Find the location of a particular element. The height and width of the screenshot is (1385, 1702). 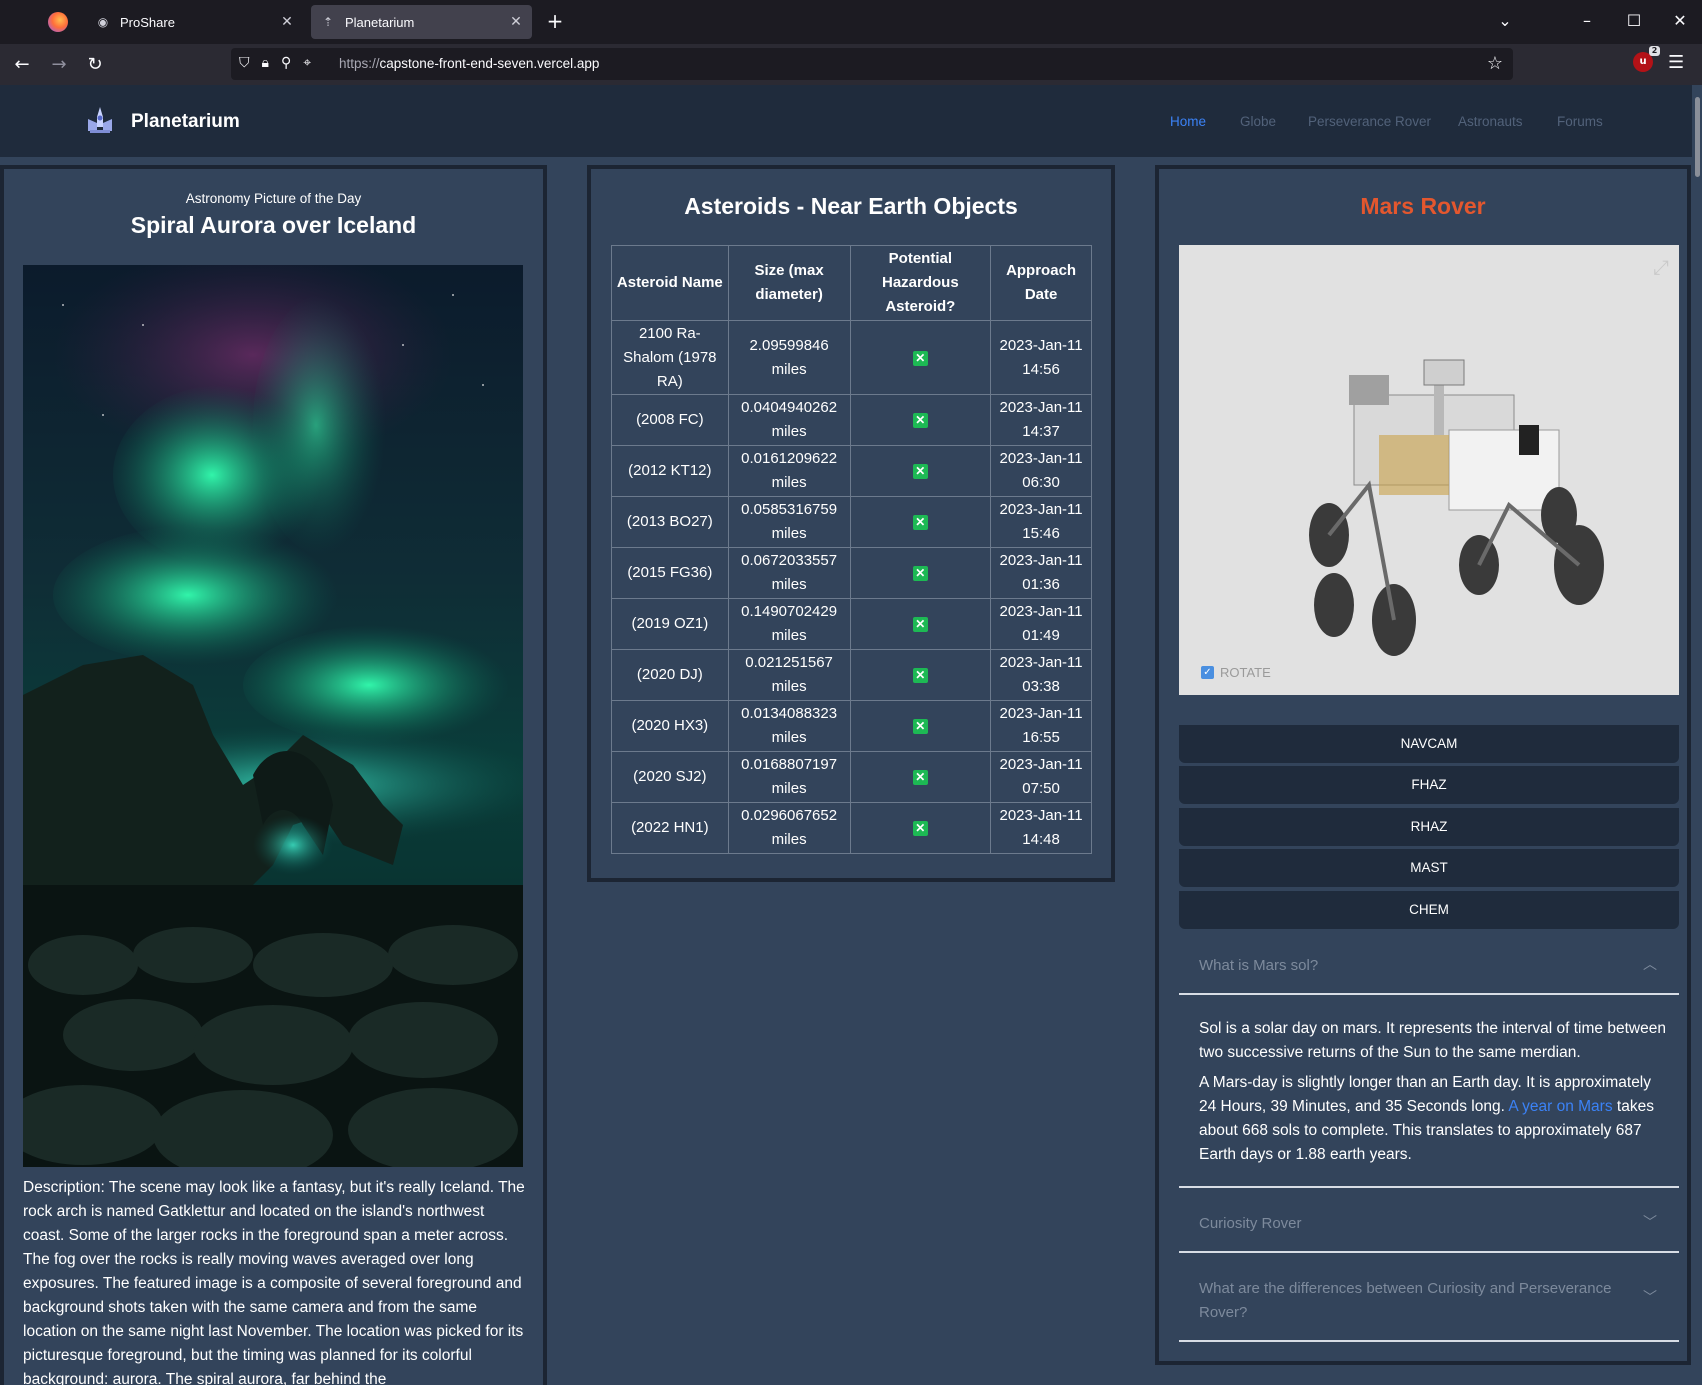

rotate-label: ROTATE is located at coordinates (1245, 672).